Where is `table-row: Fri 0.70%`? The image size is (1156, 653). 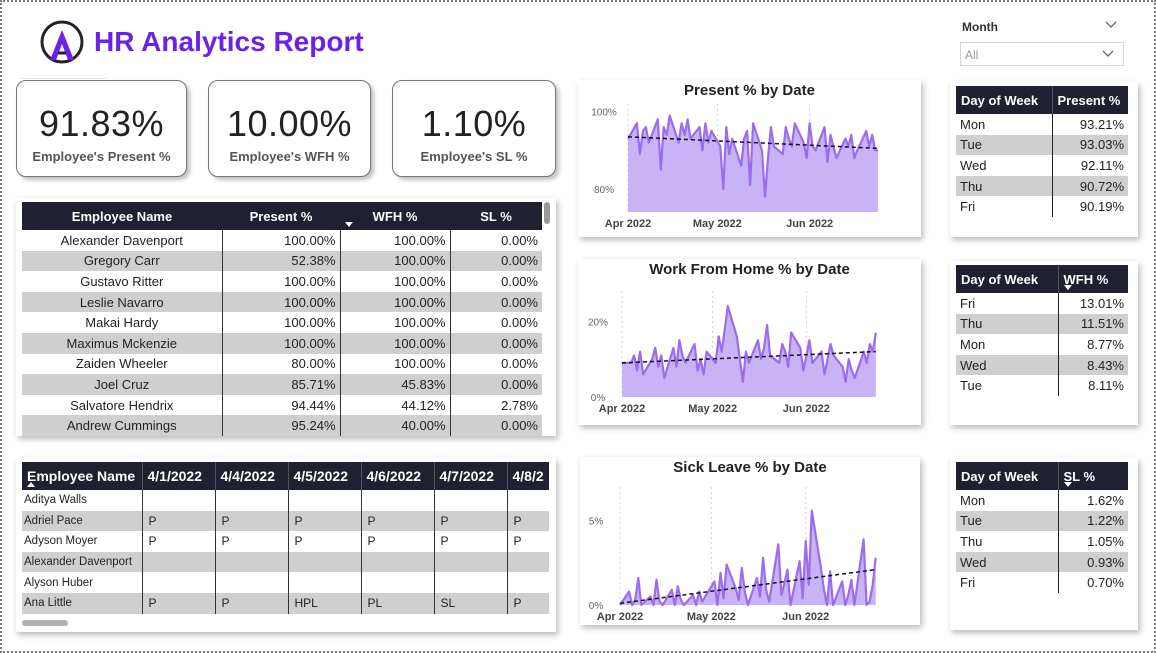
table-row: Fri 0.70% is located at coordinates (1042, 582).